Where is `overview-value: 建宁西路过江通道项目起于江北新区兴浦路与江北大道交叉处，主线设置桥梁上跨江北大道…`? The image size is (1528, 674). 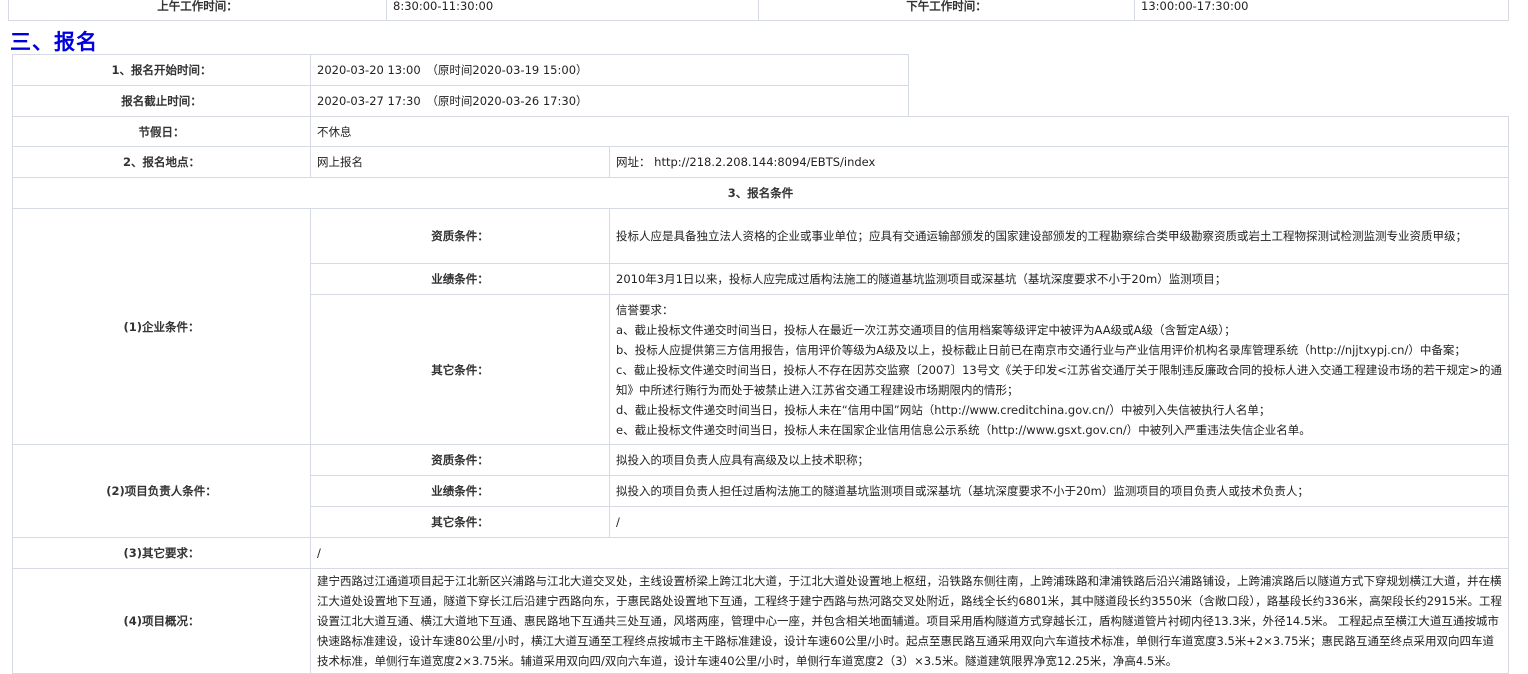
overview-value: 建宁西路过江通道项目起于江北新区兴浦路与江北大道交叉处，主线设置桥梁上跨江北大道… is located at coordinates (909, 621).